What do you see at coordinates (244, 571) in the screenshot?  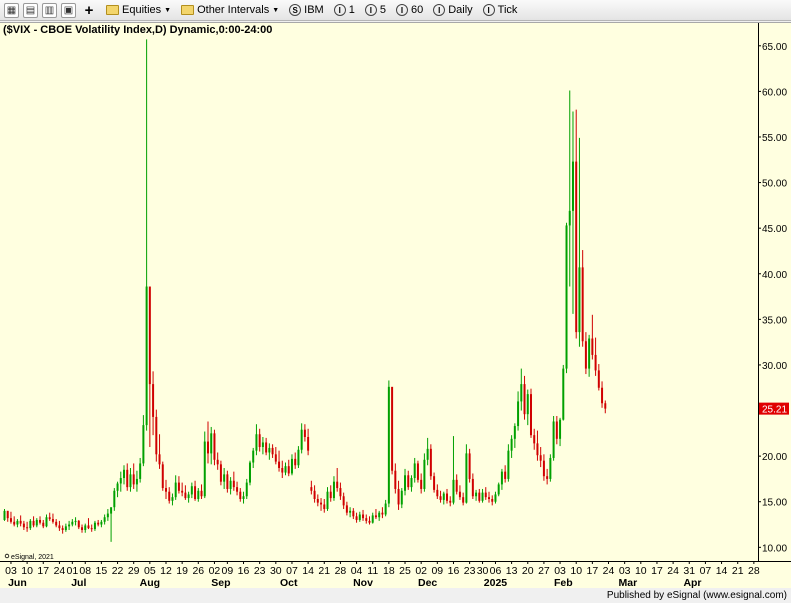 I see `x-tick-label: 16` at bounding box center [244, 571].